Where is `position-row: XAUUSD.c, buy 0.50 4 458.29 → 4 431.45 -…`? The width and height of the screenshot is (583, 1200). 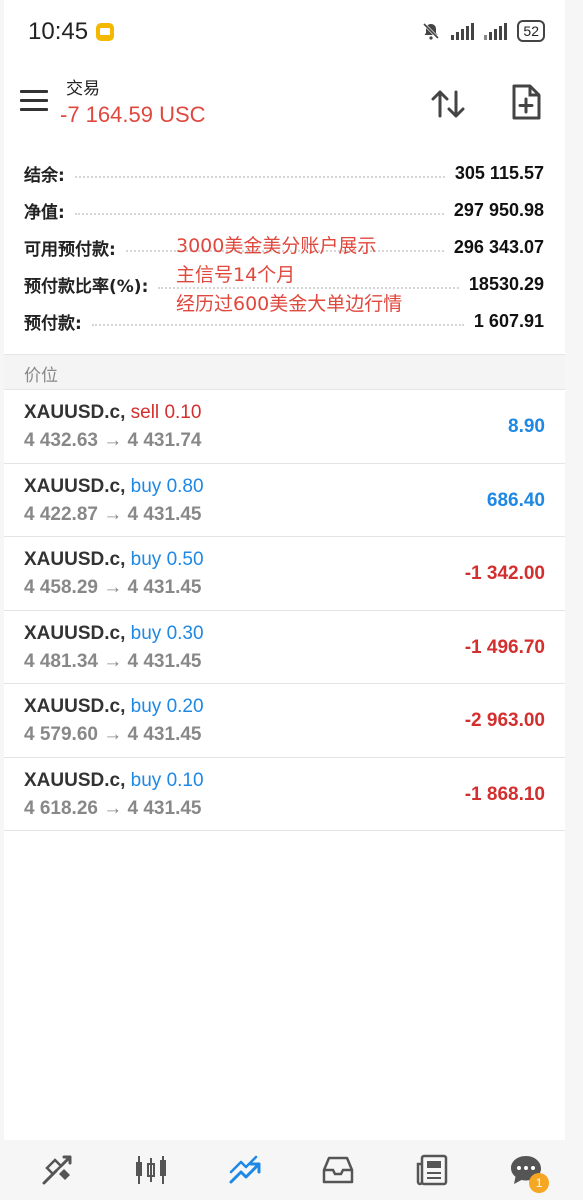 position-row: XAUUSD.c, buy 0.50 4 458.29 → 4 431.45 -… is located at coordinates (284, 574).